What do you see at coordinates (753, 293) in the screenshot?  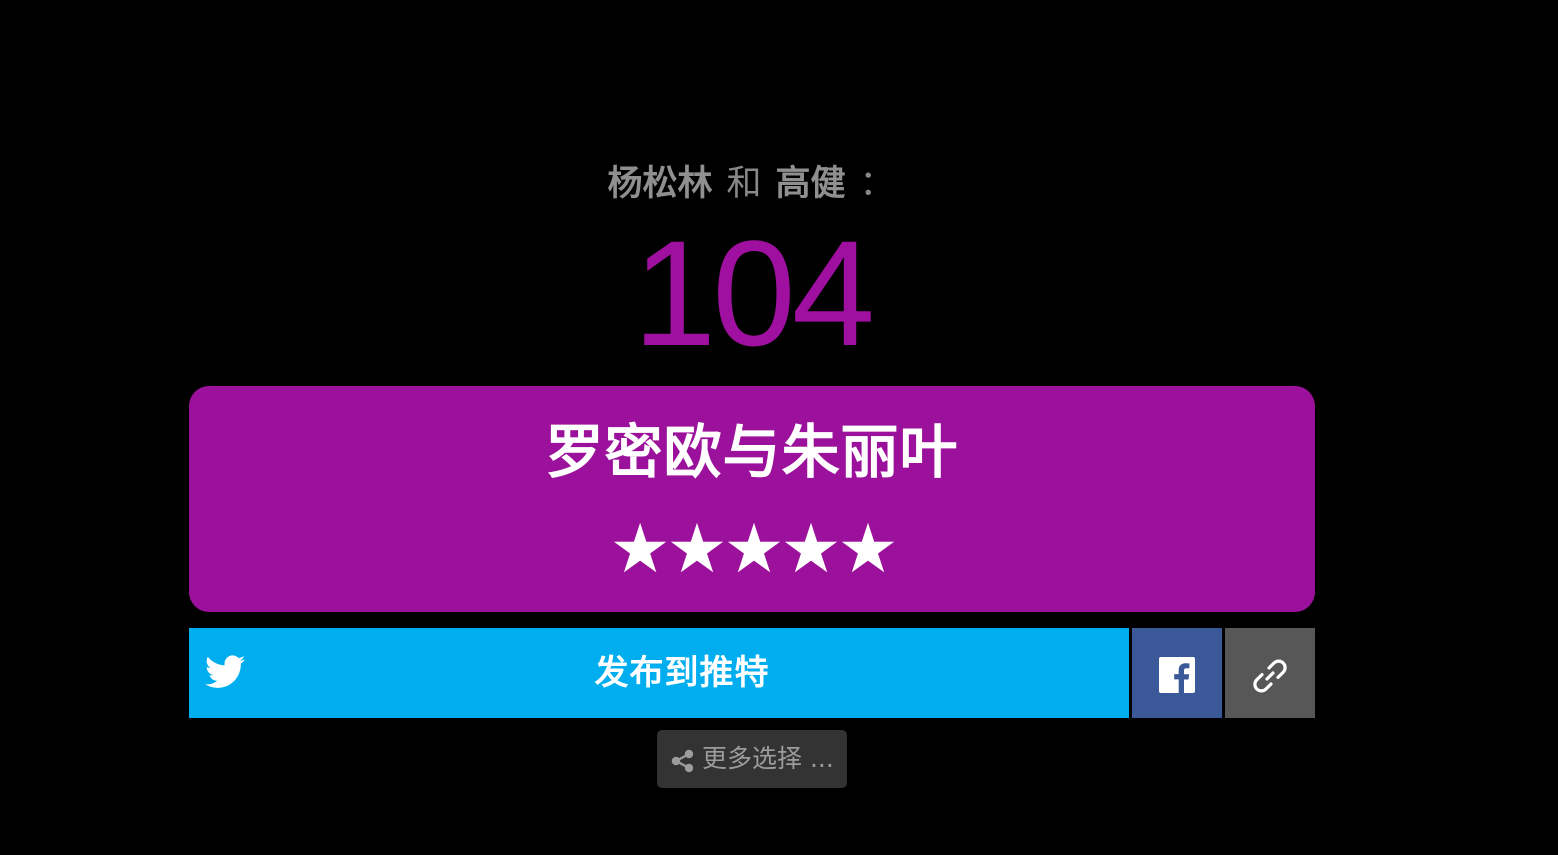 I see `score-value: 104` at bounding box center [753, 293].